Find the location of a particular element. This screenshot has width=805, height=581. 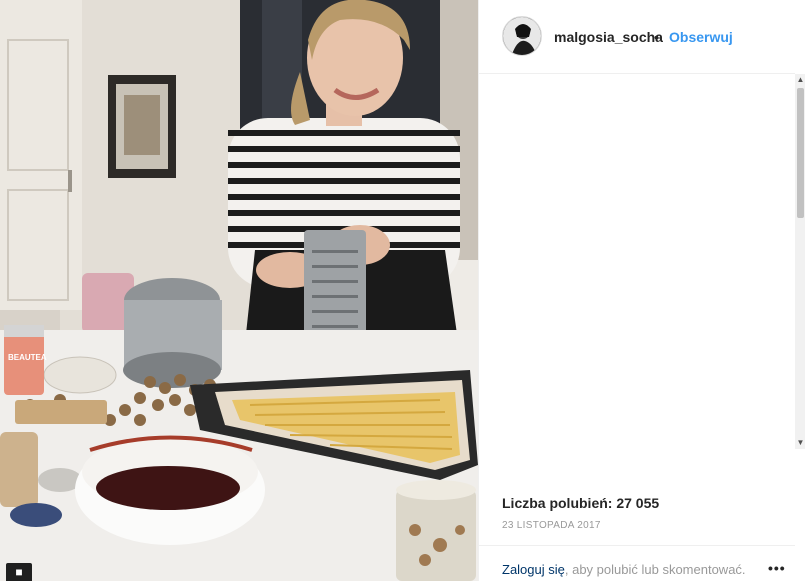

avatar-icon is located at coordinates (522, 36).